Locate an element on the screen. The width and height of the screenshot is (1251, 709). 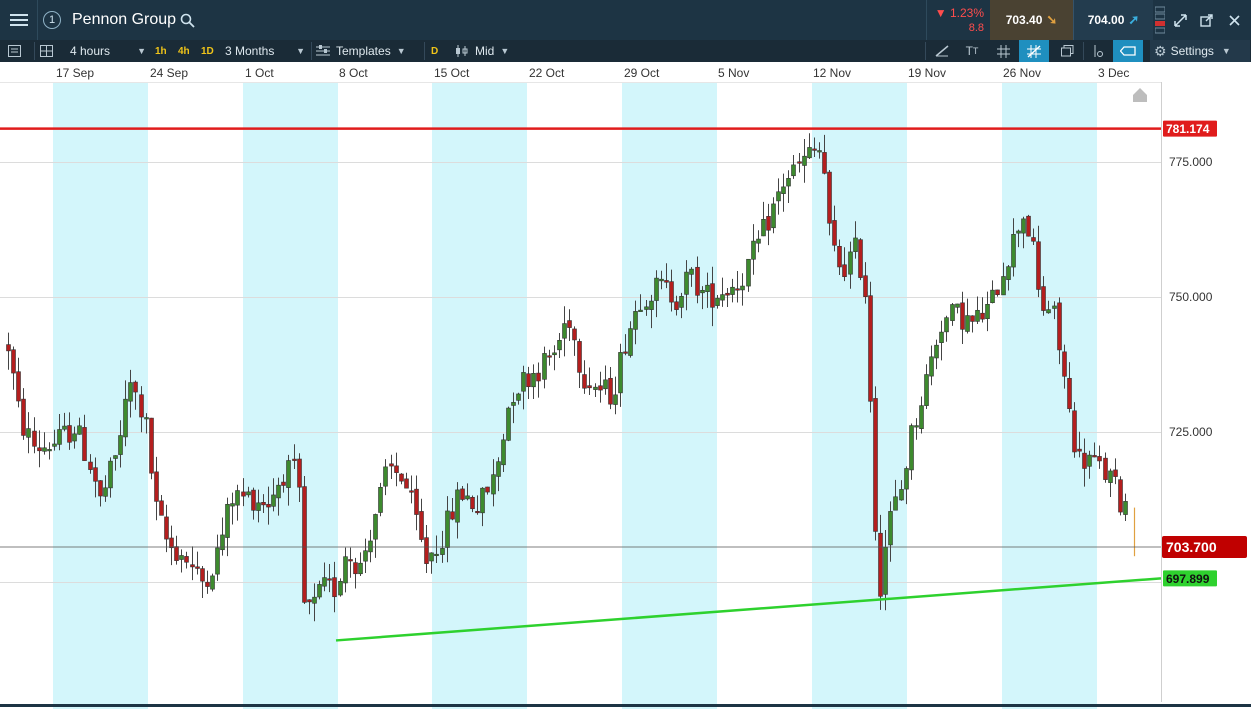
layers-icon is located at coordinates (1067, 51).